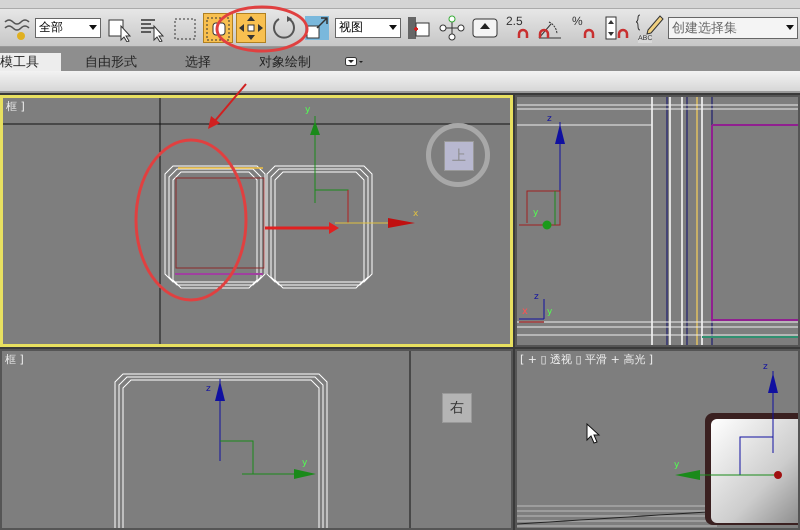  What do you see at coordinates (111, 62) in the screenshot?
I see `ribbon-tab: 自由形式` at bounding box center [111, 62].